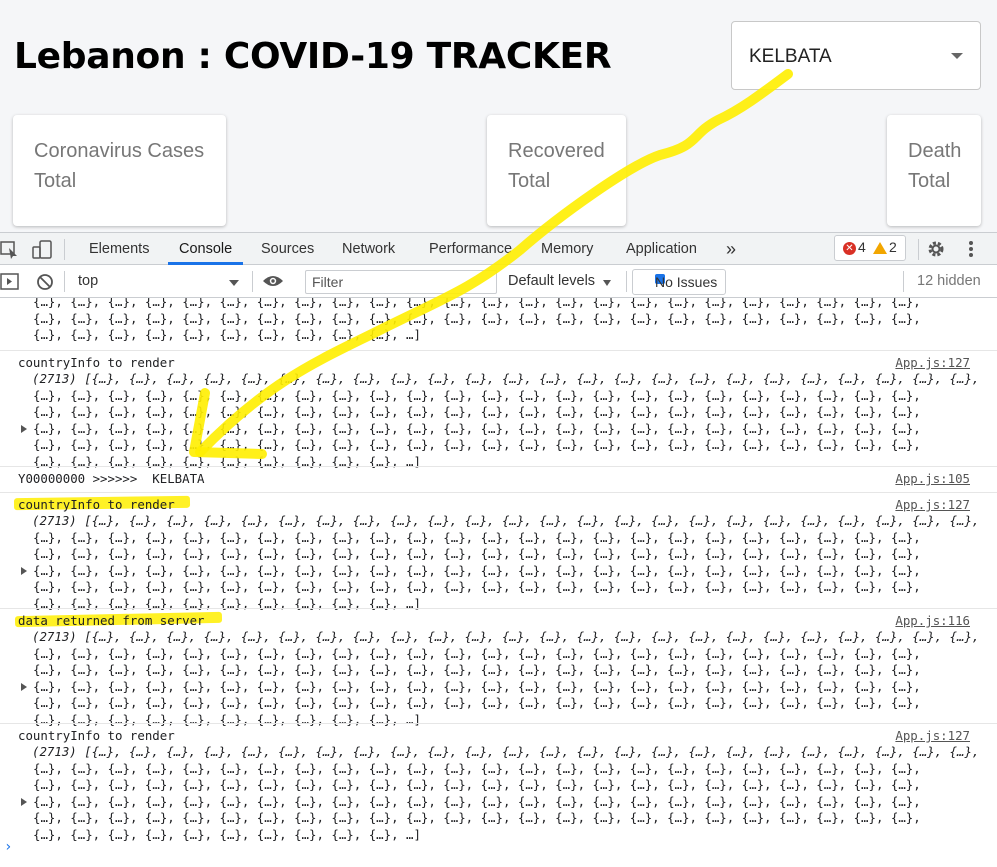  I want to click on tab-memory: Memory, so click(567, 249).